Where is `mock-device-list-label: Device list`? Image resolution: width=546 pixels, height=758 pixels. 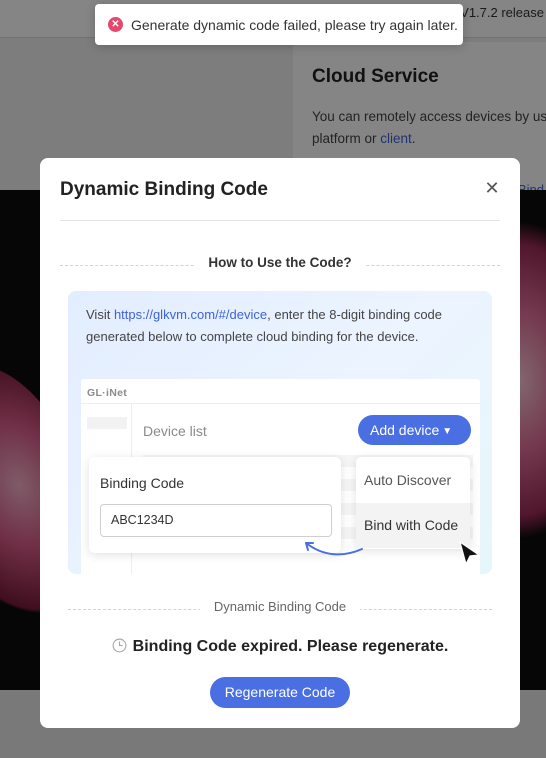
mock-device-list-label: Device list is located at coordinates (175, 431).